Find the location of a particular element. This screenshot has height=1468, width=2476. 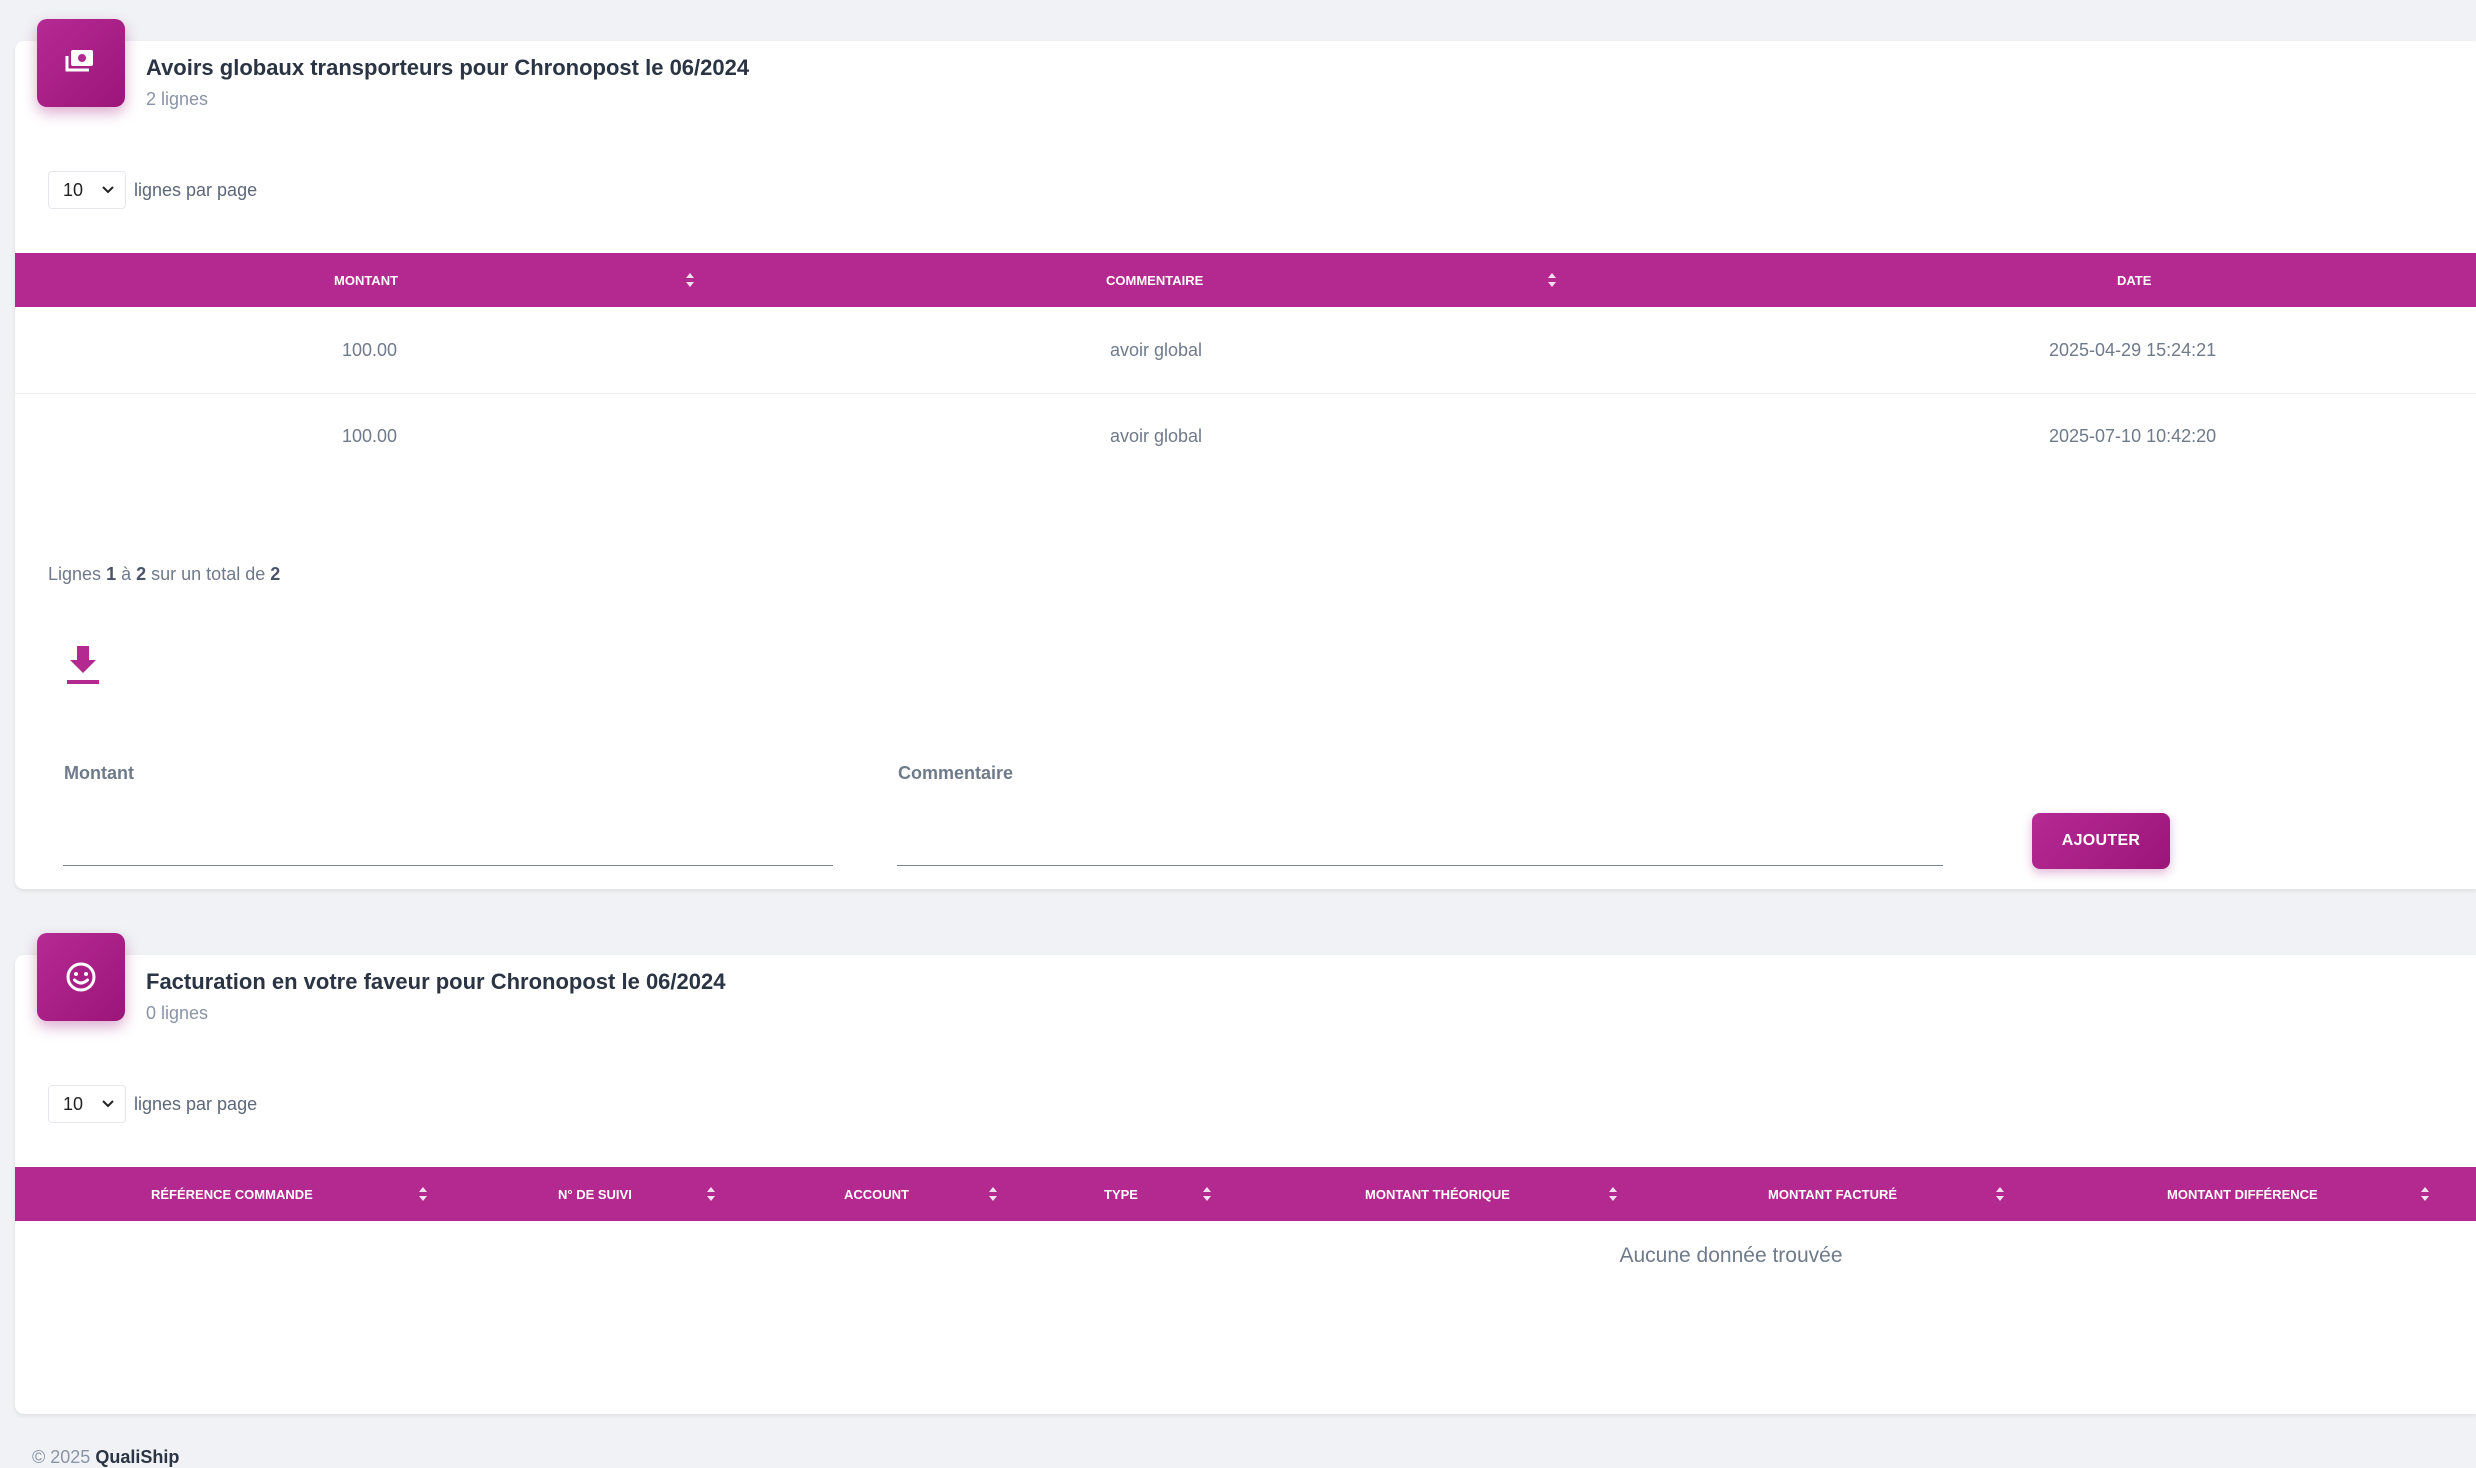

col-montant-facture: MONTANT FACTURÉ is located at coordinates (1855, 1194).